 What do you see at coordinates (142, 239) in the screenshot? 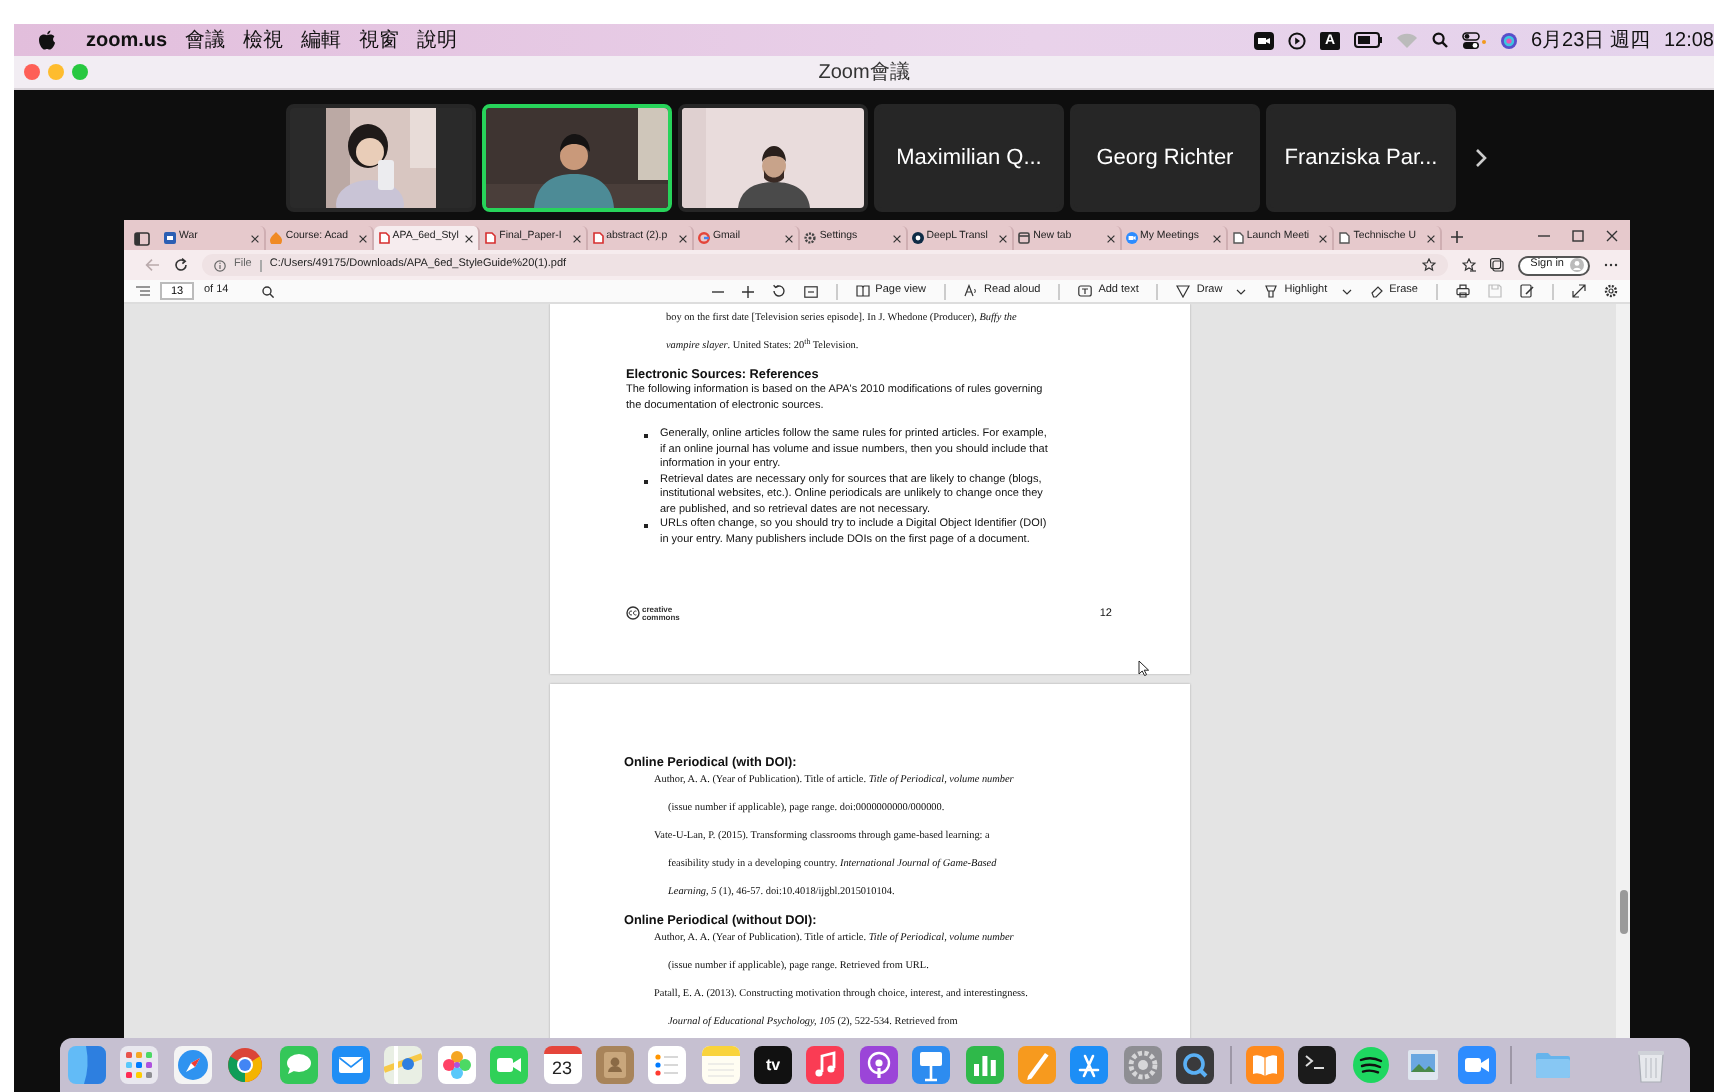
I see `tab-actions-icon` at bounding box center [142, 239].